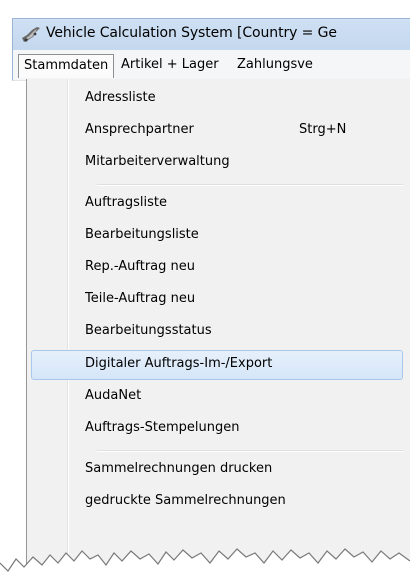  I want to click on torn-edge-decoration, so click(205, 563).